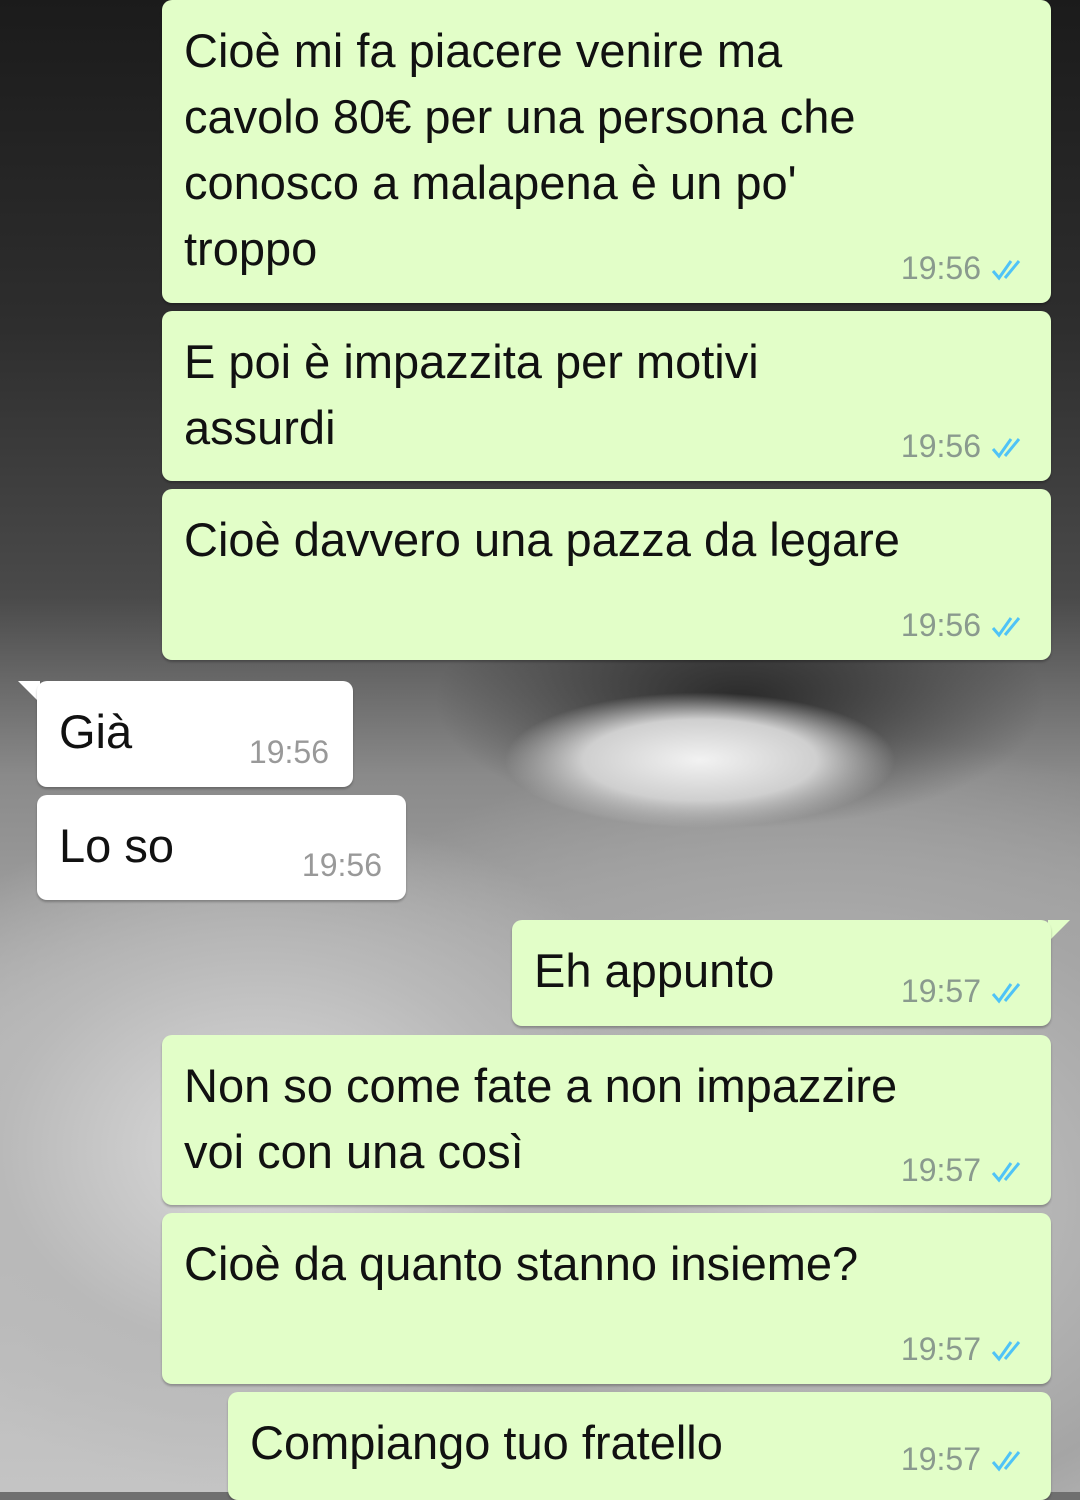 The image size is (1080, 1500). Describe the element at coordinates (116, 845) in the screenshot. I see `message-text: Lo so` at that location.